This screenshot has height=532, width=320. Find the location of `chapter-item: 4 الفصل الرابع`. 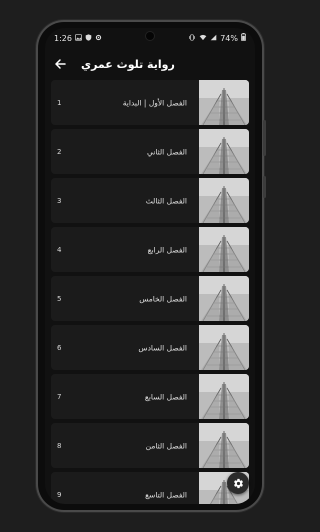

chapter-item: 4 الفصل الرابع is located at coordinates (150, 249).